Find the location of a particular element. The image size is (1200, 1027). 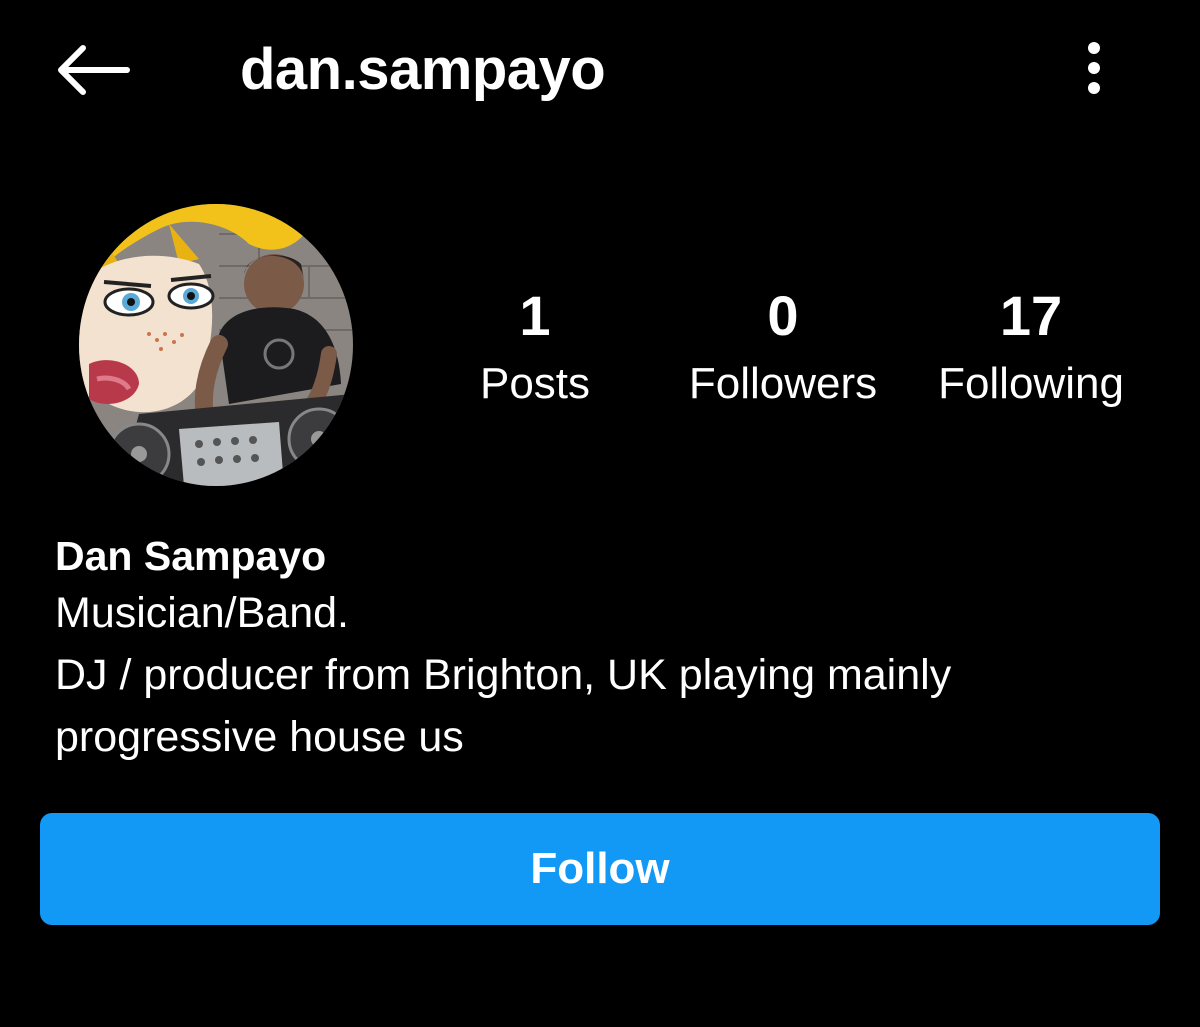

arrow-left-icon is located at coordinates (94, 70).